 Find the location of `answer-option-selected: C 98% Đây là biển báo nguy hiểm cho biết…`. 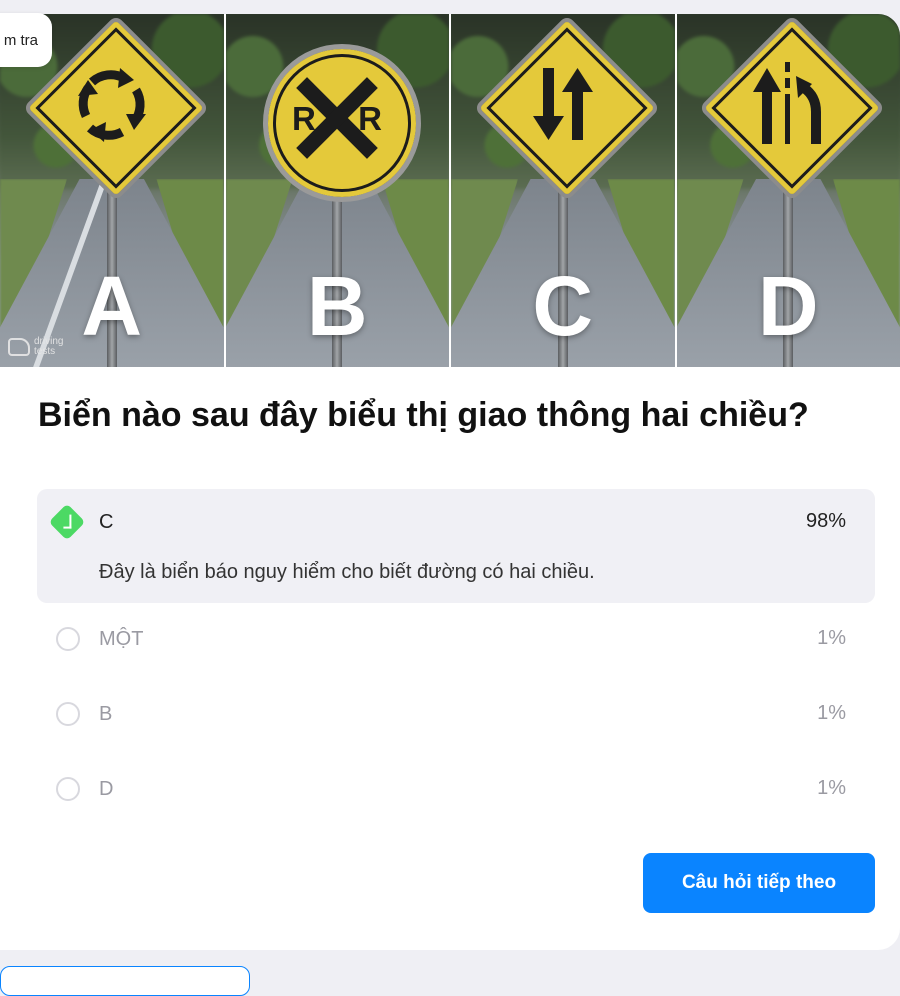

answer-option-selected: C 98% Đây là biển báo nguy hiểm cho biết… is located at coordinates (456, 546).